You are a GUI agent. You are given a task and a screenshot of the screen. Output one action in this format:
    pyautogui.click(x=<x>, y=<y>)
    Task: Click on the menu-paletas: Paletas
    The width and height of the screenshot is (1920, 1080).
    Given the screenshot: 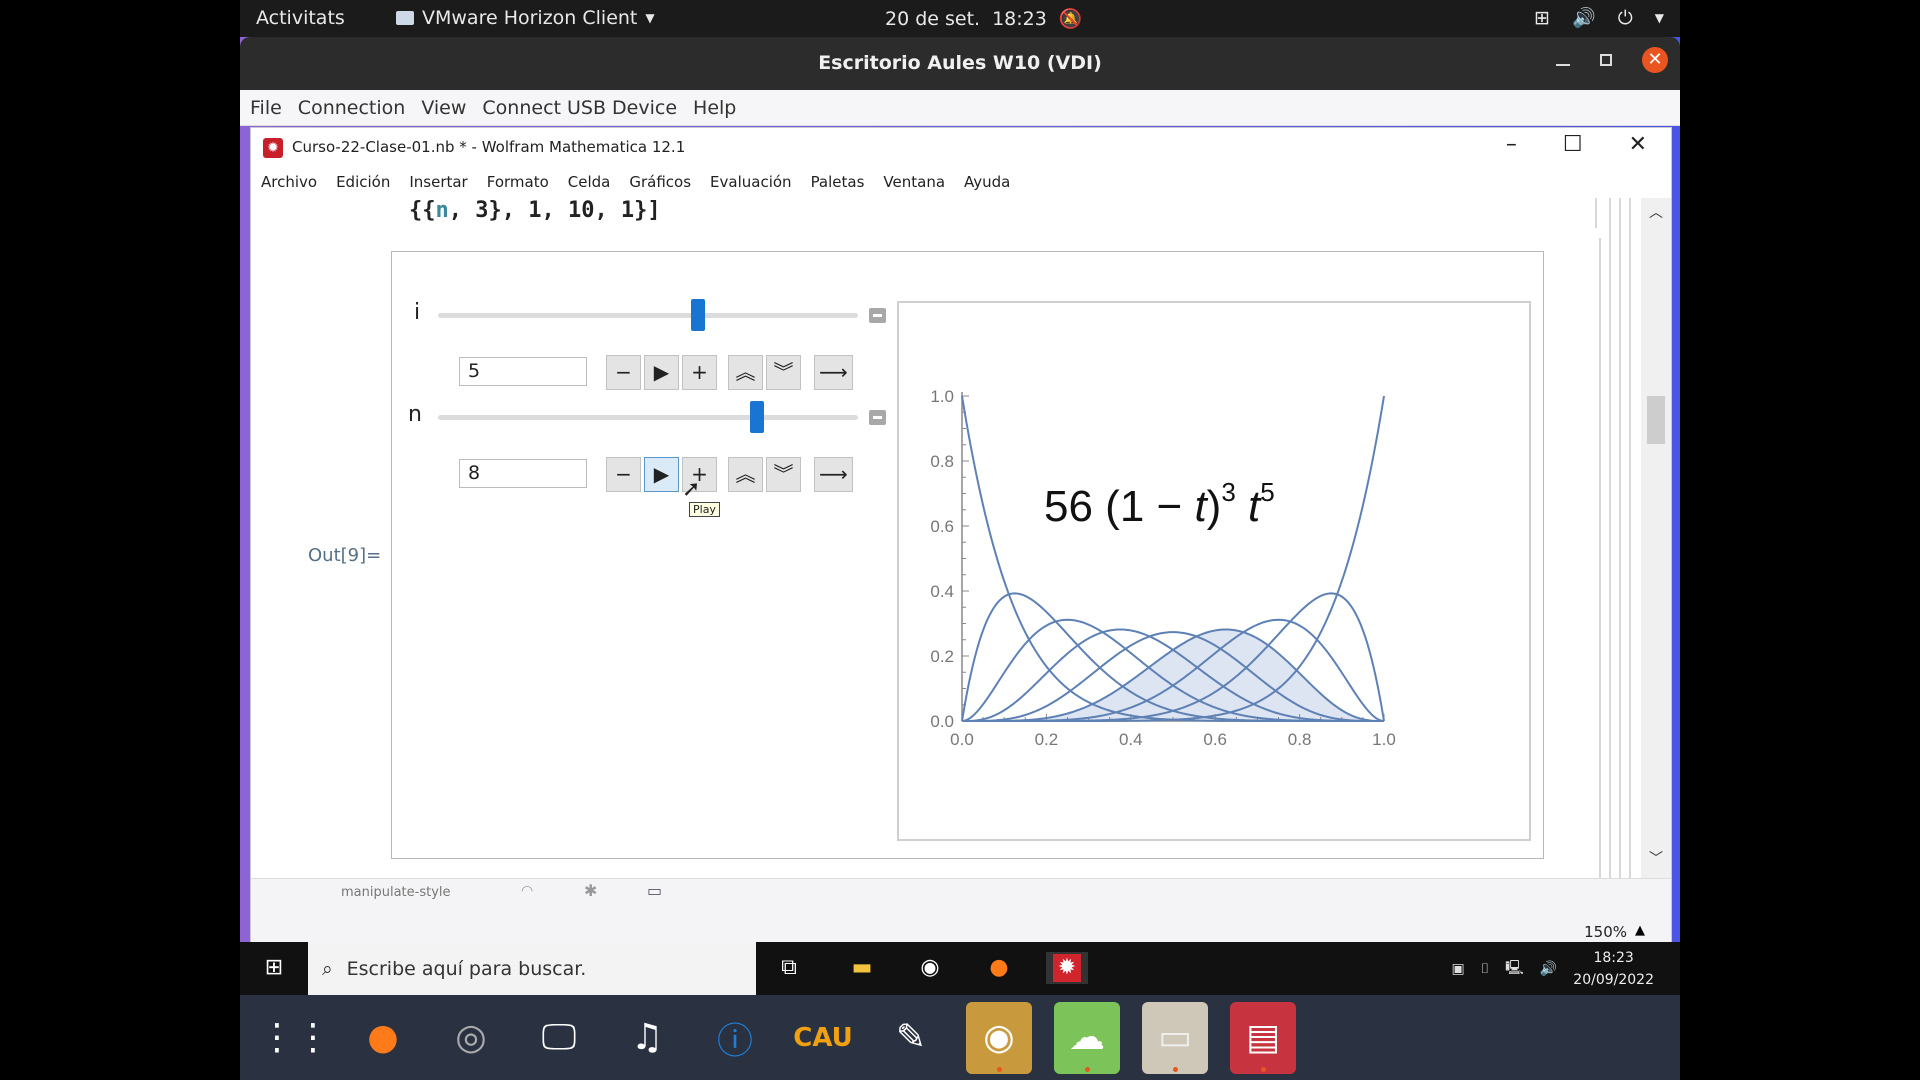 What is the action you would take?
    pyautogui.click(x=838, y=182)
    